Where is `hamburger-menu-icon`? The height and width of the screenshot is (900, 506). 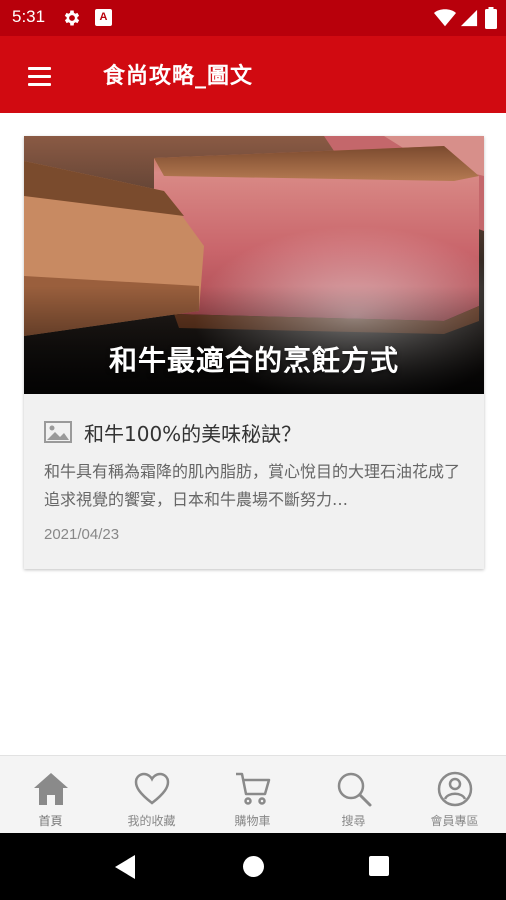
hamburger-menu-icon is located at coordinates (38, 76).